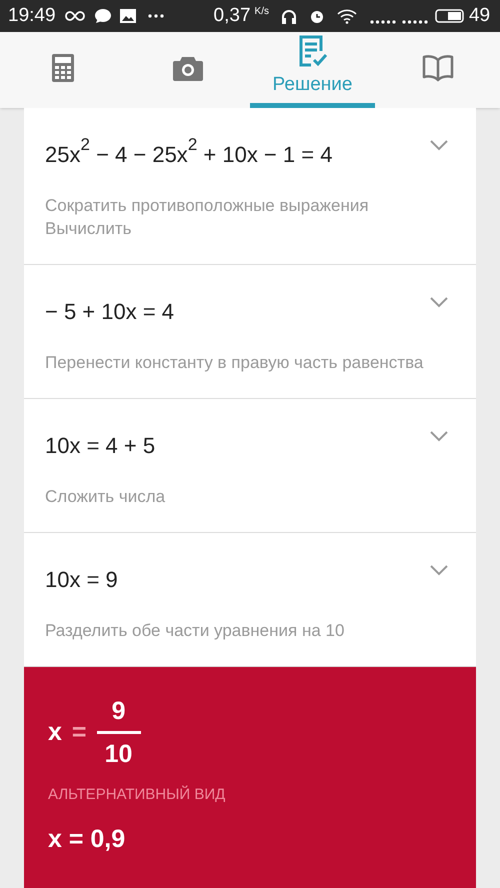 This screenshot has height=888, width=500. Describe the element at coordinates (118, 732) in the screenshot. I see `fraction: 9 10` at that location.